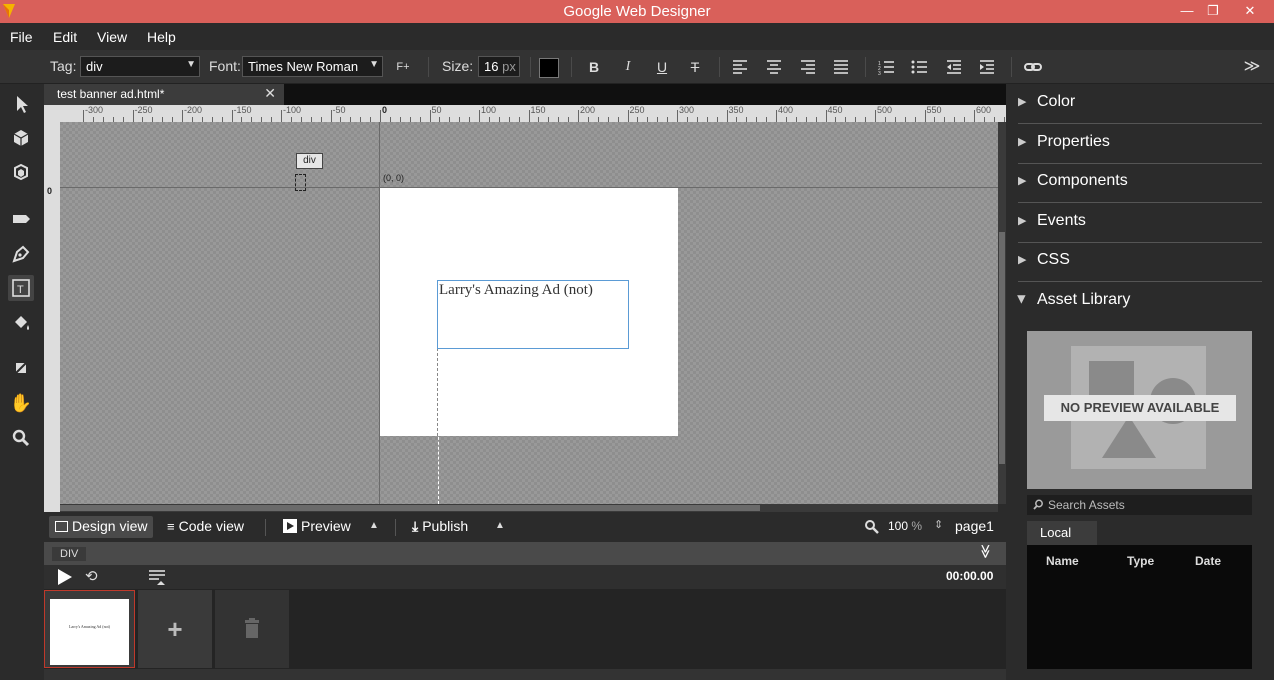  Describe the element at coordinates (1062, 561) in the screenshot. I see `column-header-name: Name` at that location.